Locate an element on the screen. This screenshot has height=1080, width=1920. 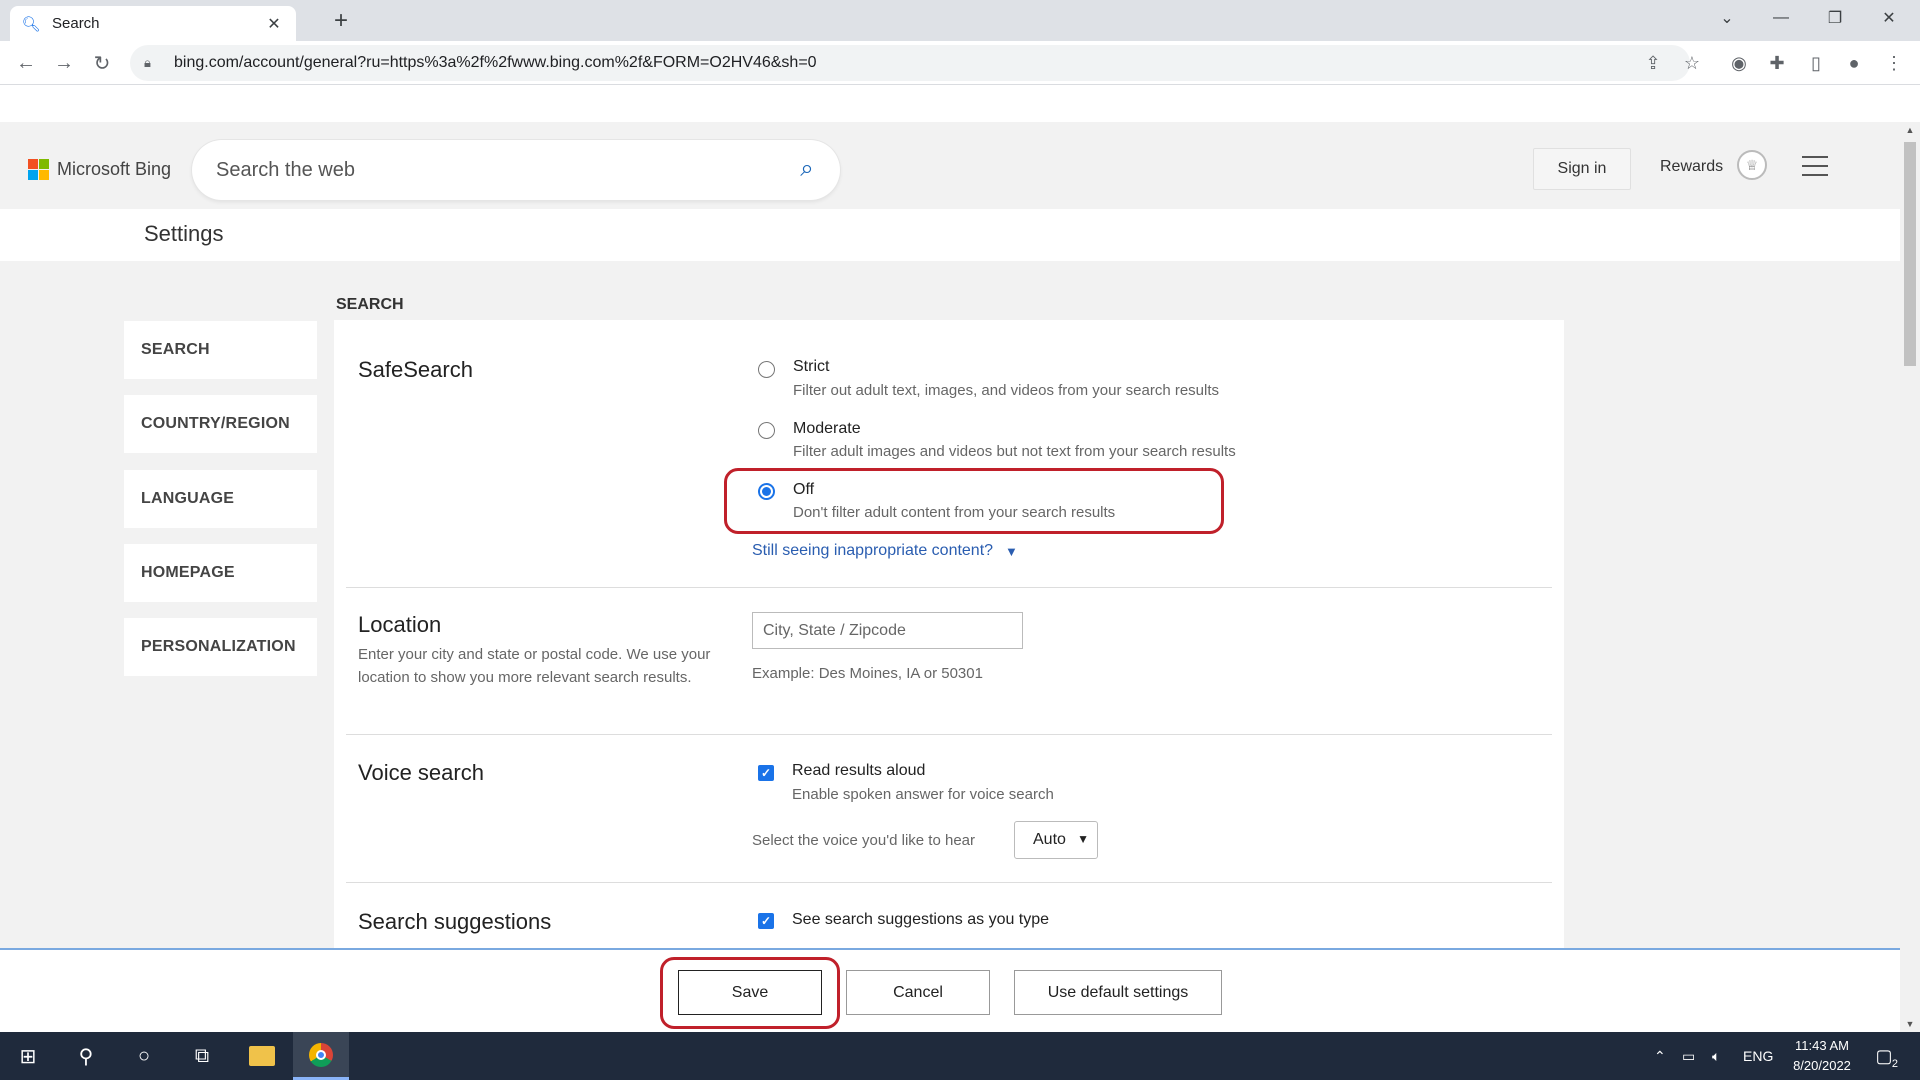
tab-close-icon: ✕ is located at coordinates (274, 24).